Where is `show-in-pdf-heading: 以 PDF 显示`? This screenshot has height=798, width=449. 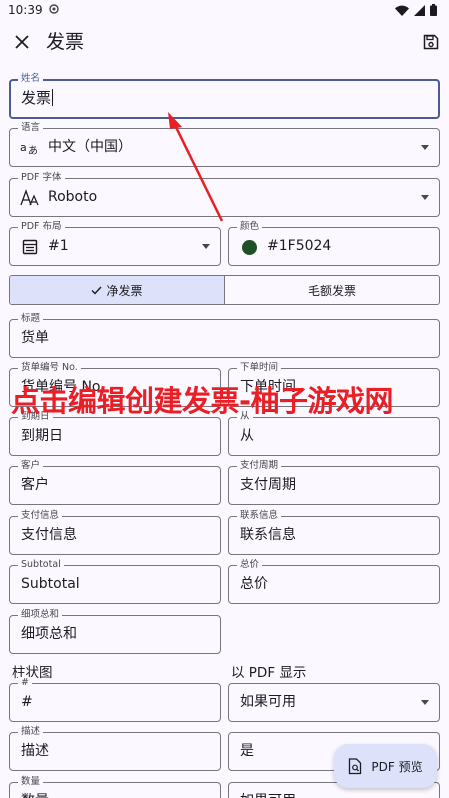 show-in-pdf-heading: 以 PDF 显示 is located at coordinates (269, 673).